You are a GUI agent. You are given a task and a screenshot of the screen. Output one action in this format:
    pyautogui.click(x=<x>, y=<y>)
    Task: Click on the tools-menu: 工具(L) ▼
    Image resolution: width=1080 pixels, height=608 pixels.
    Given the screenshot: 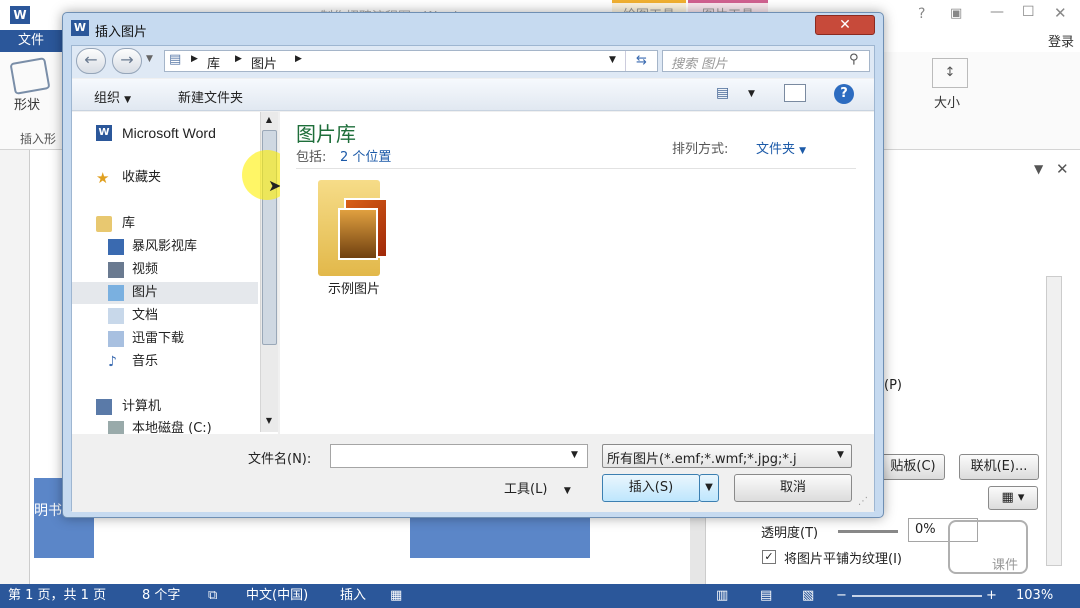 What is the action you would take?
    pyautogui.click(x=537, y=487)
    